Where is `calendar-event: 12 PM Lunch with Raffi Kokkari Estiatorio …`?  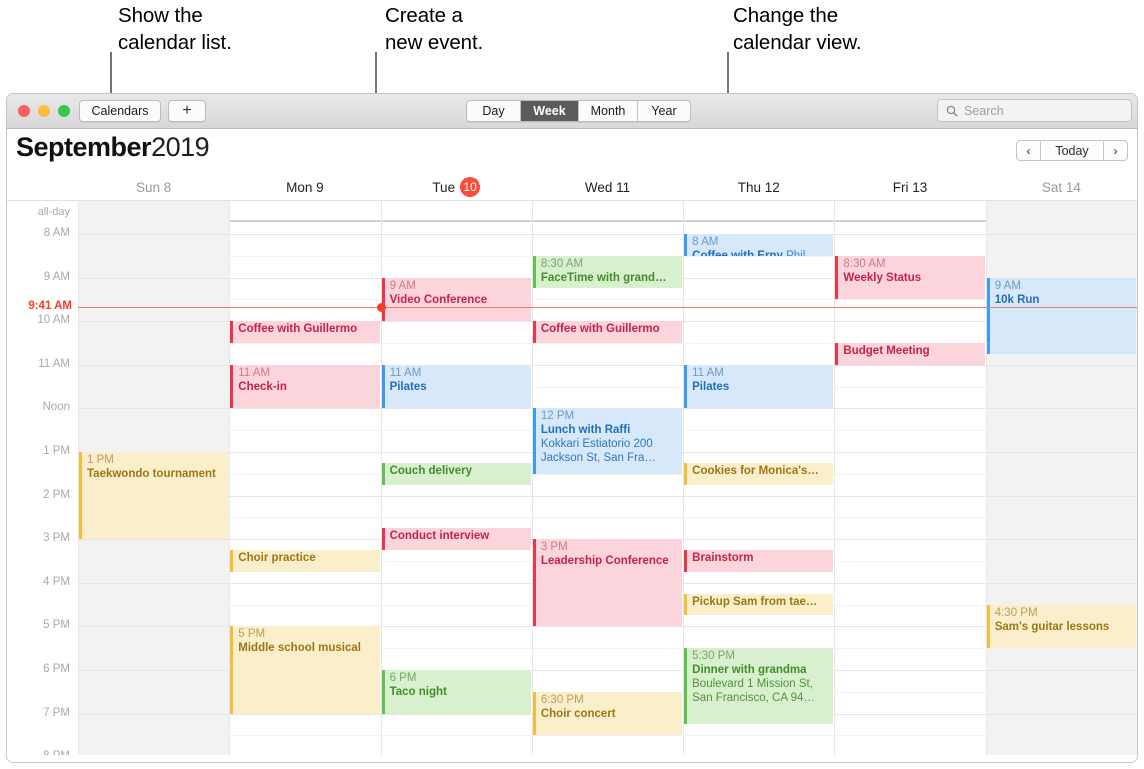
calendar-event: 12 PM Lunch with Raffi Kokkari Estiatorio … is located at coordinates (607, 441).